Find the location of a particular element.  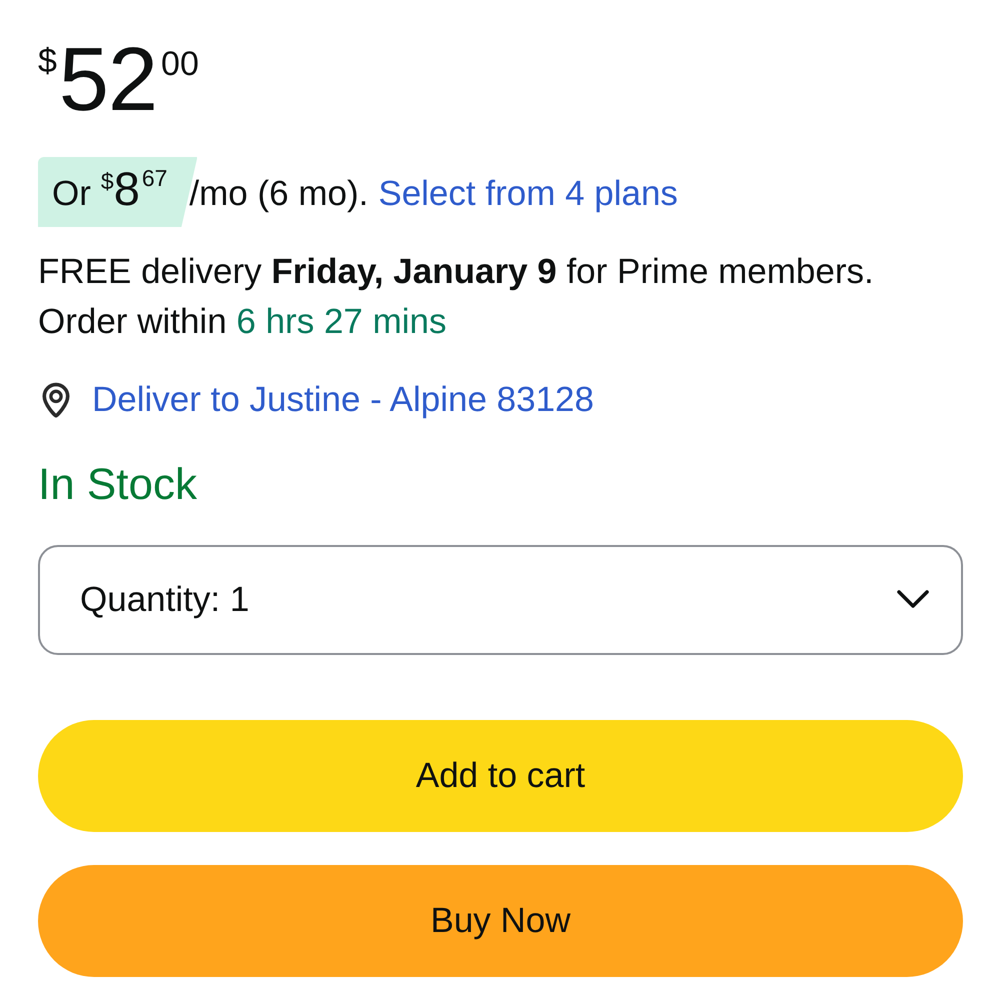

delivery-message: FREE delivery Friday, January 9 for Prime members. Order within 6 hrs 27 mins is located at coordinates (456, 297).